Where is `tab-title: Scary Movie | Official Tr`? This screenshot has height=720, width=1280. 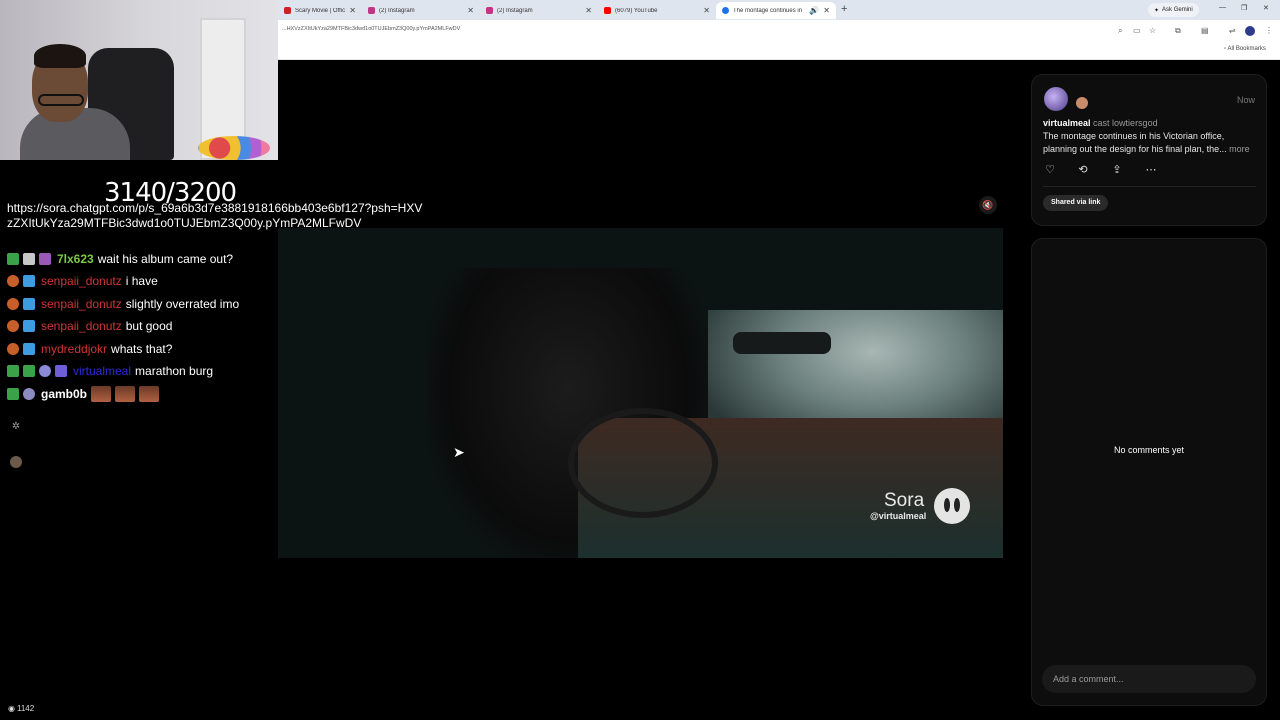
tab-title: Scary Movie | Official Tr is located at coordinates (320, 10).